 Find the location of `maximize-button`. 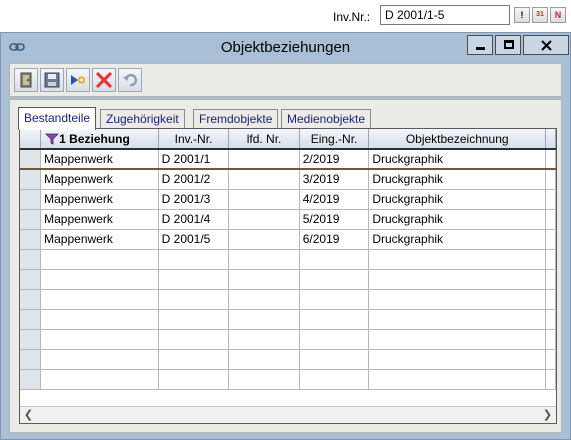

maximize-button is located at coordinates (508, 45).